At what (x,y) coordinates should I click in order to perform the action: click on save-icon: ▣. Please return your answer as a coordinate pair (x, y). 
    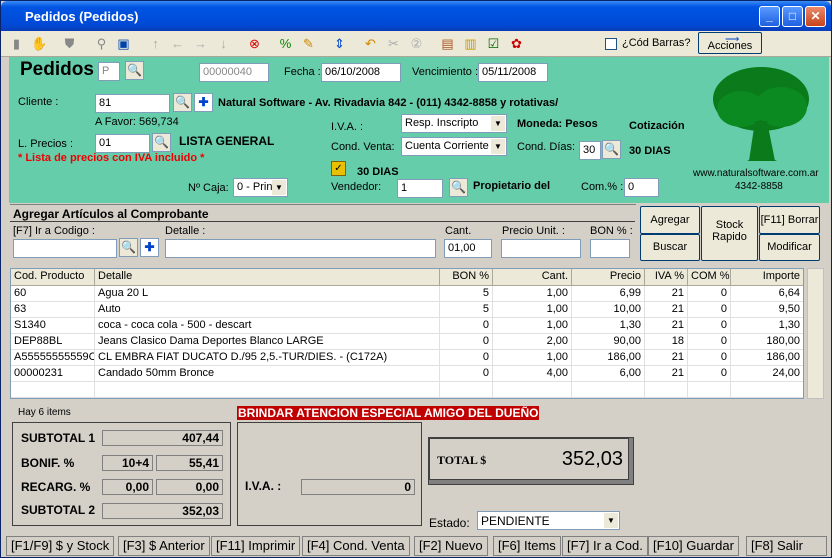
    Looking at the image, I should click on (123, 43).